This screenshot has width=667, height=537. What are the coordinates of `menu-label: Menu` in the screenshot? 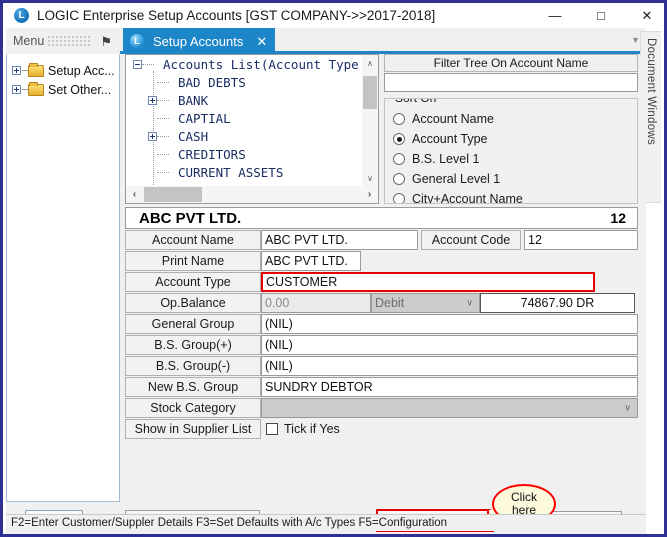 It's located at (29, 41).